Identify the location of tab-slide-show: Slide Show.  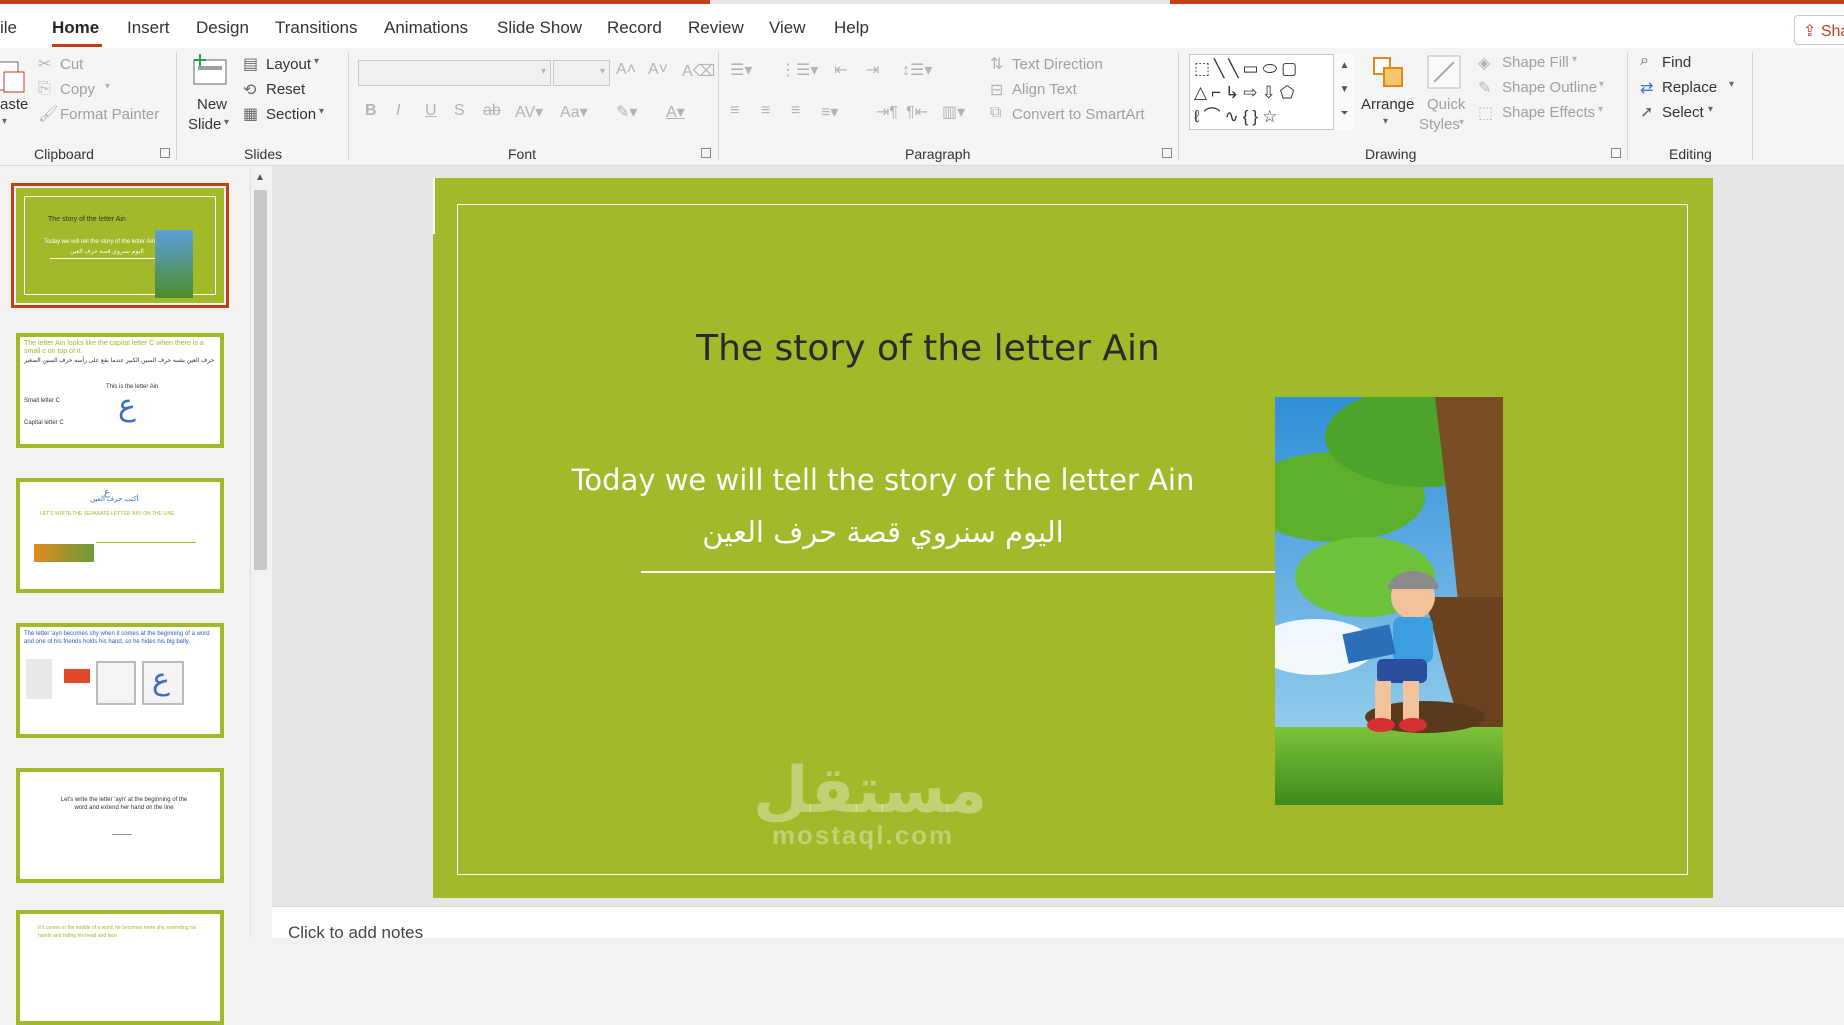
(539, 28).